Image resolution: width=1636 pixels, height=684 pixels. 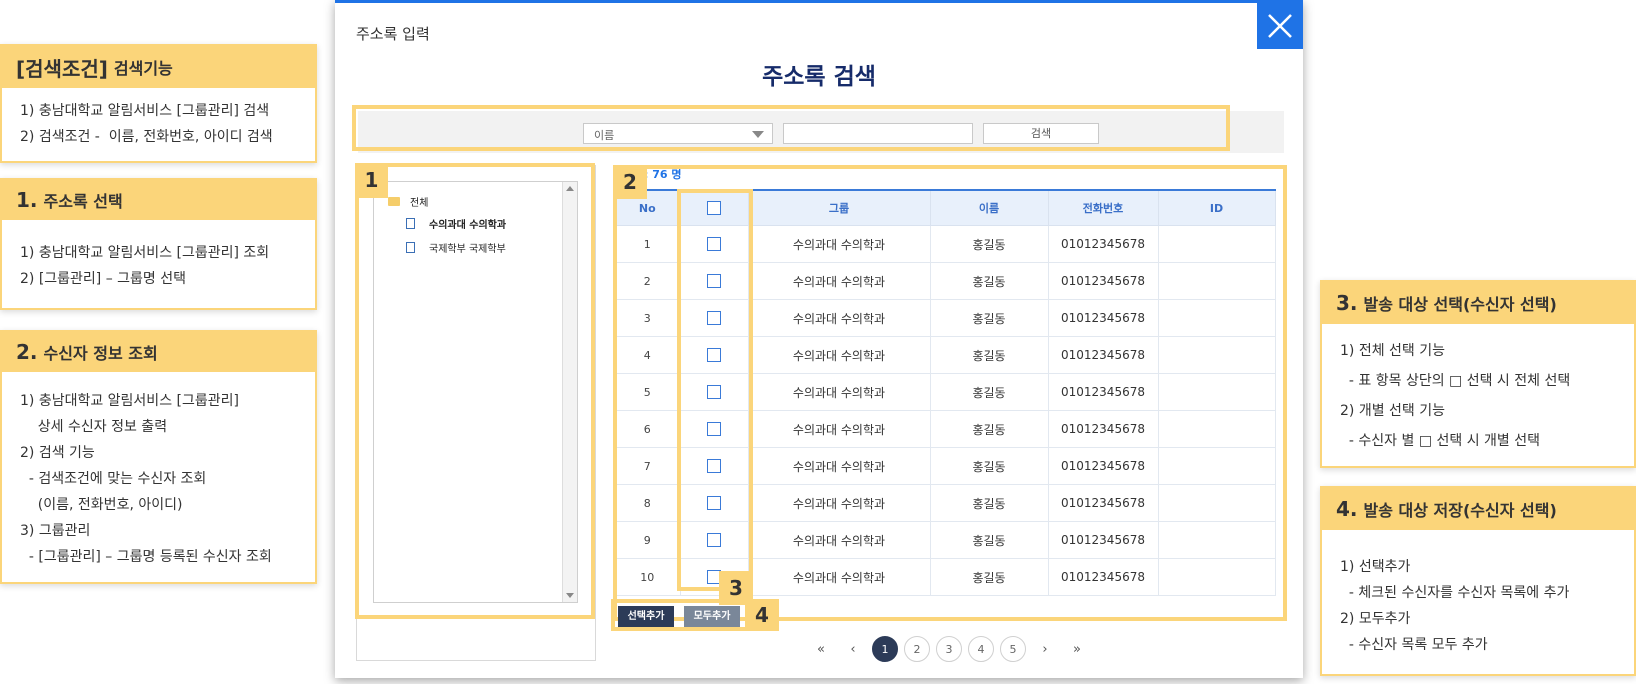 What do you see at coordinates (62, 68) in the screenshot?
I see `note-number: [검색조건]` at bounding box center [62, 68].